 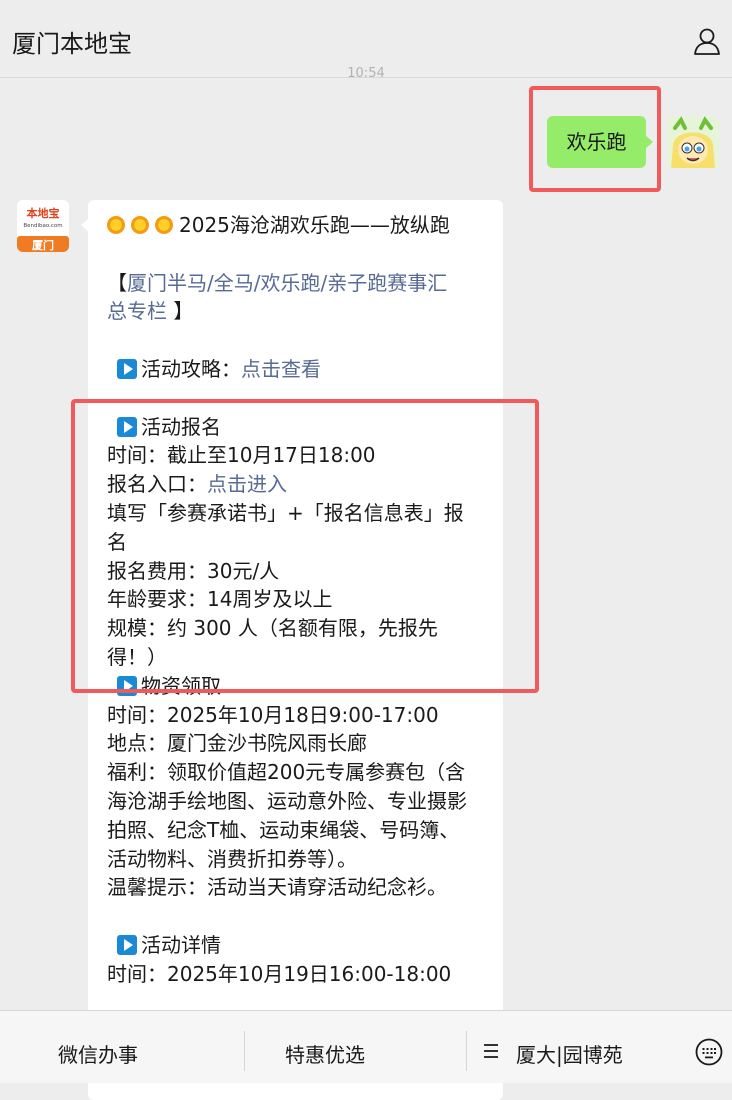 I want to click on text-line: 活动物料、消费折扣券等）。, so click(x=232, y=858).